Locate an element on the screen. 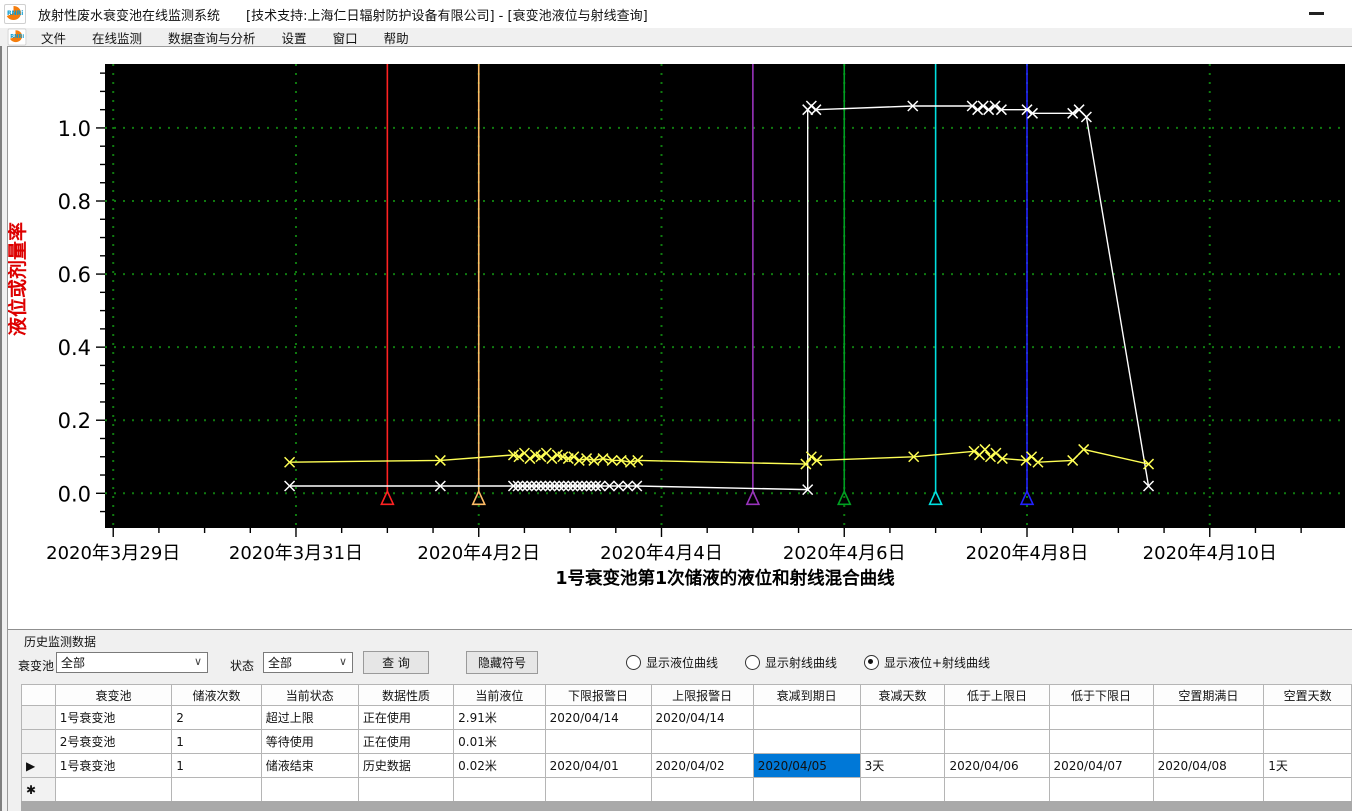 This screenshot has height=811, width=1352. window-subtitle: [技术支持:上海仁日辐射防护设备有限公司] - [衰变池液位与射线查询] is located at coordinates (447, 16).